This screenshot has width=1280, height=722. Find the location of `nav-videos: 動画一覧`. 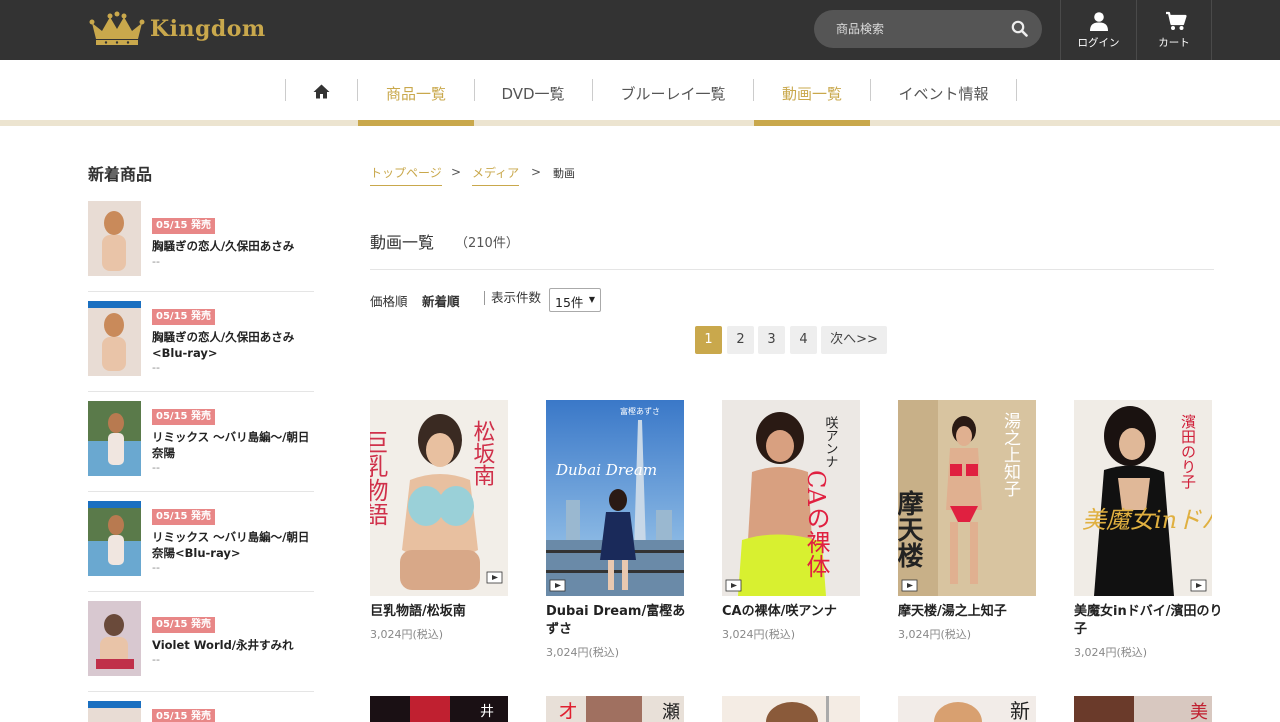

nav-videos: 動画一覧 is located at coordinates (812, 93).